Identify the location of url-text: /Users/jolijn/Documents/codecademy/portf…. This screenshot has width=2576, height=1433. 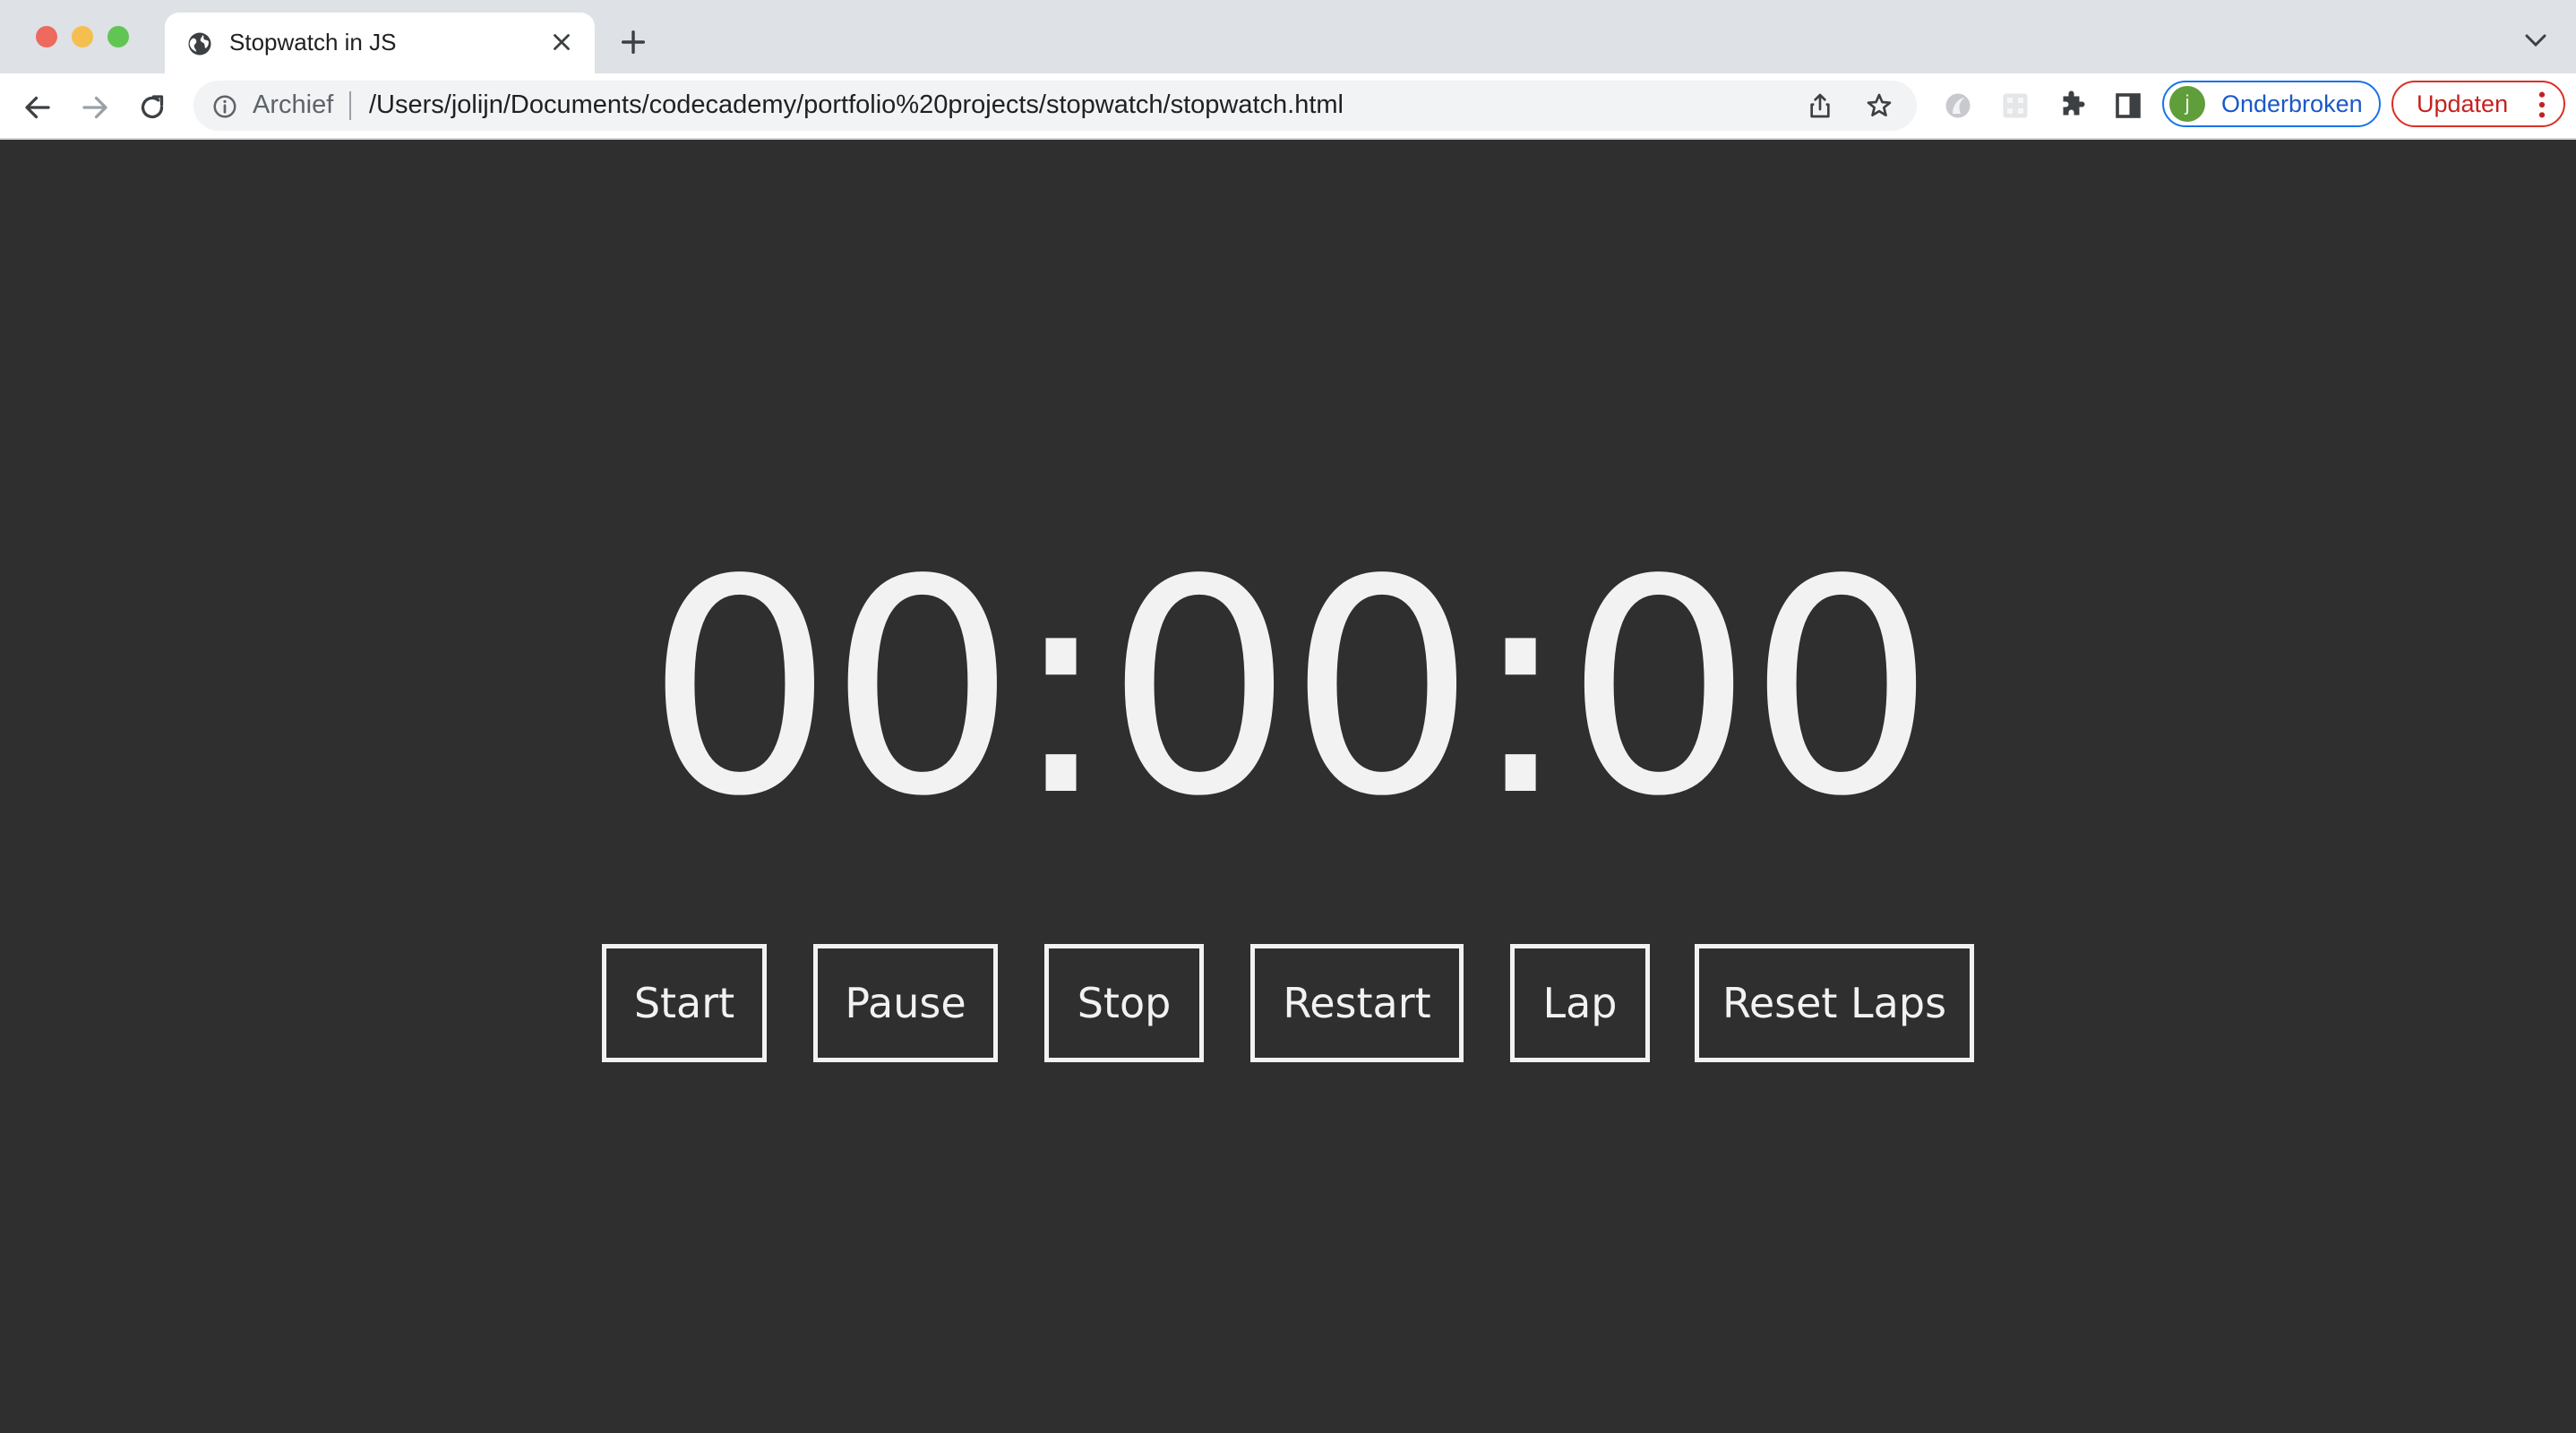
(856, 105).